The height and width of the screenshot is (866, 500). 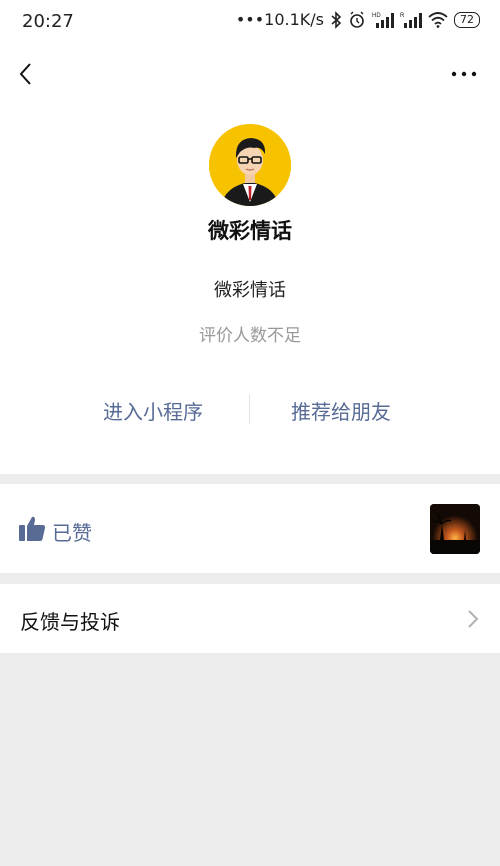 What do you see at coordinates (383, 20) in the screenshot?
I see `signal-hd-icon: HD` at bounding box center [383, 20].